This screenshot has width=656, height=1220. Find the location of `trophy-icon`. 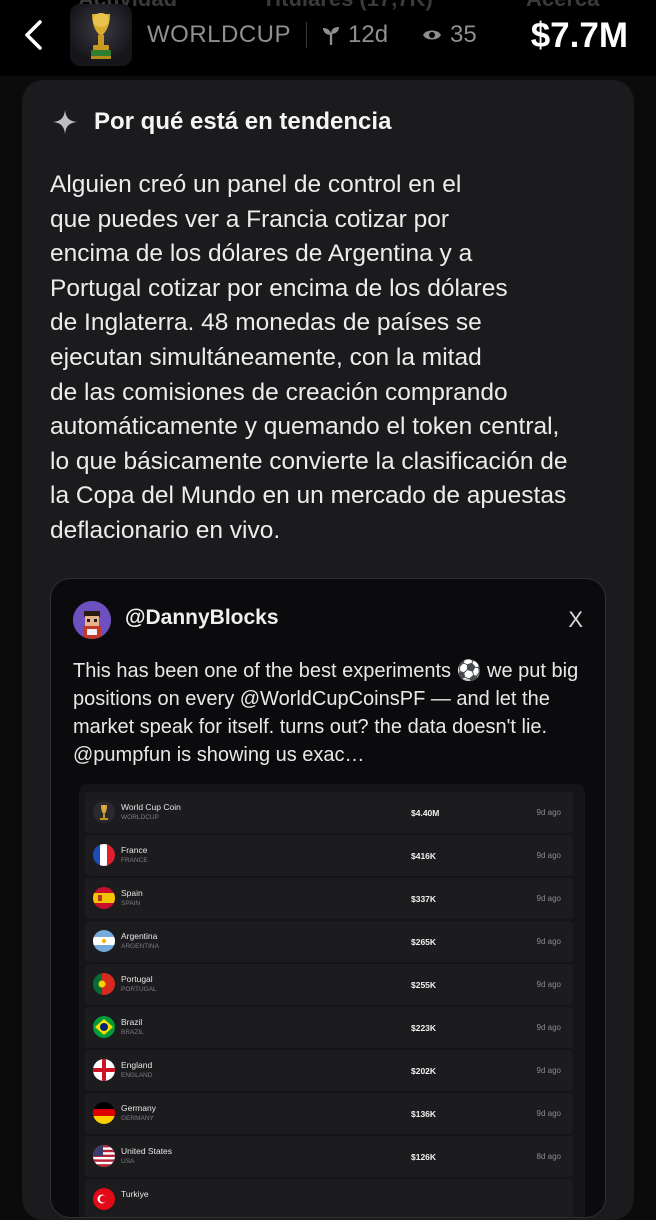

trophy-icon is located at coordinates (101, 36).